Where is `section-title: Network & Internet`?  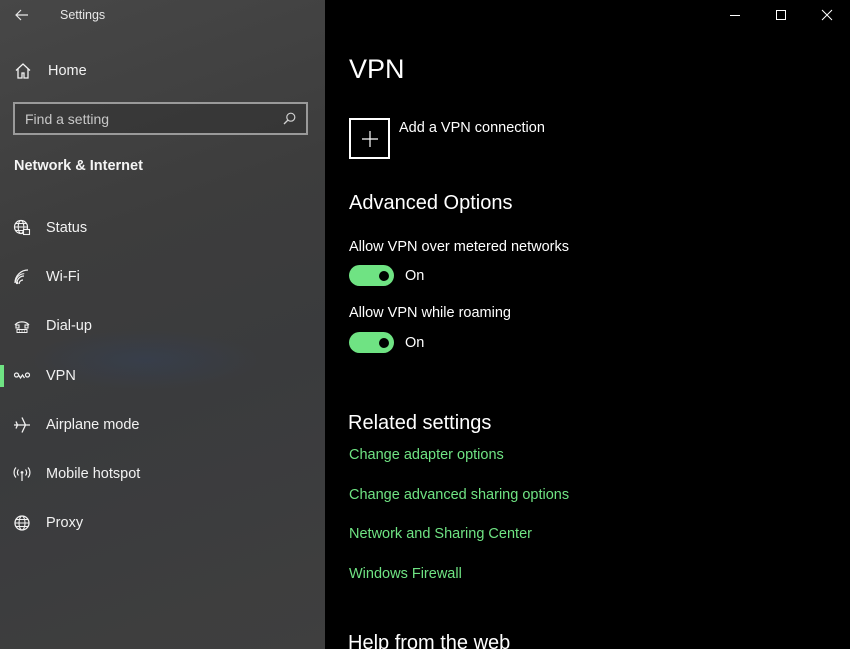
section-title: Network & Internet is located at coordinates (78, 166).